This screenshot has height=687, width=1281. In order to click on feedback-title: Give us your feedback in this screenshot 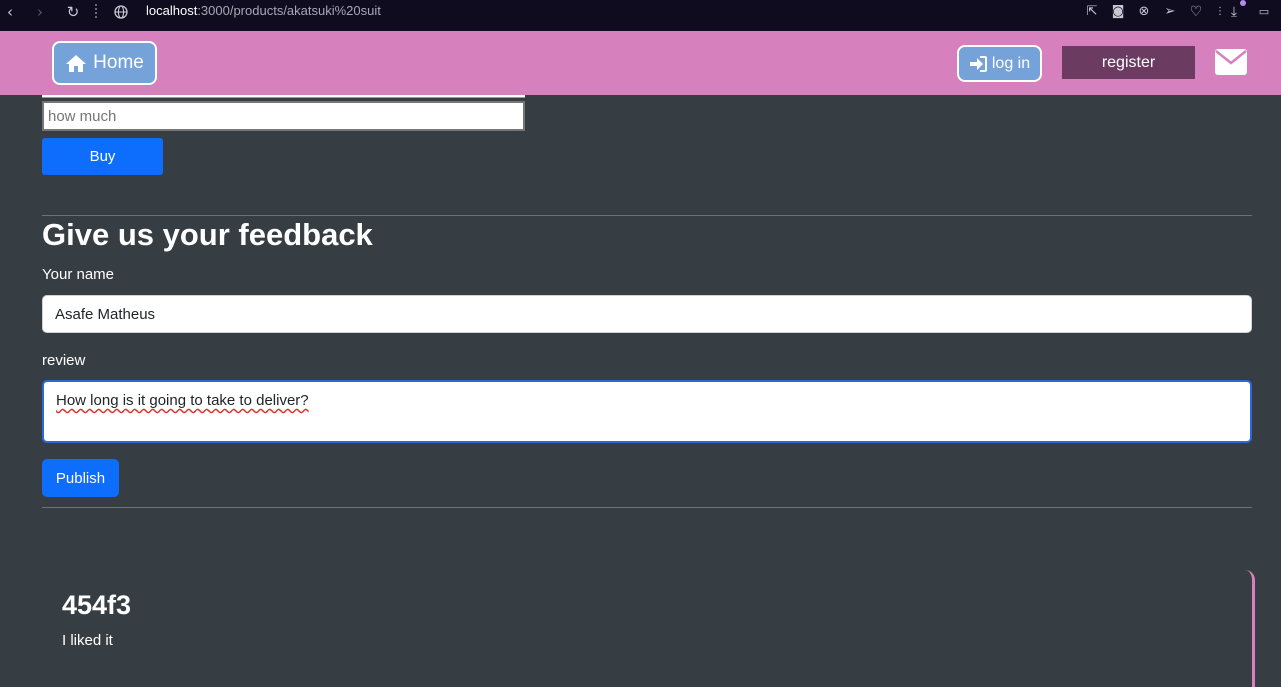, I will do `click(207, 234)`.